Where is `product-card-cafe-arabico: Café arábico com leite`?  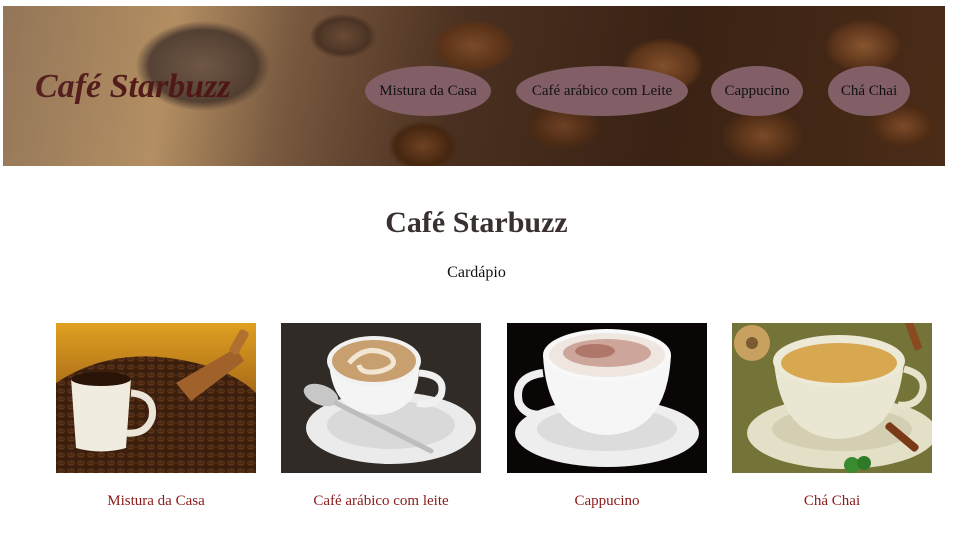
product-card-cafe-arabico: Café arábico com leite is located at coordinates (381, 416).